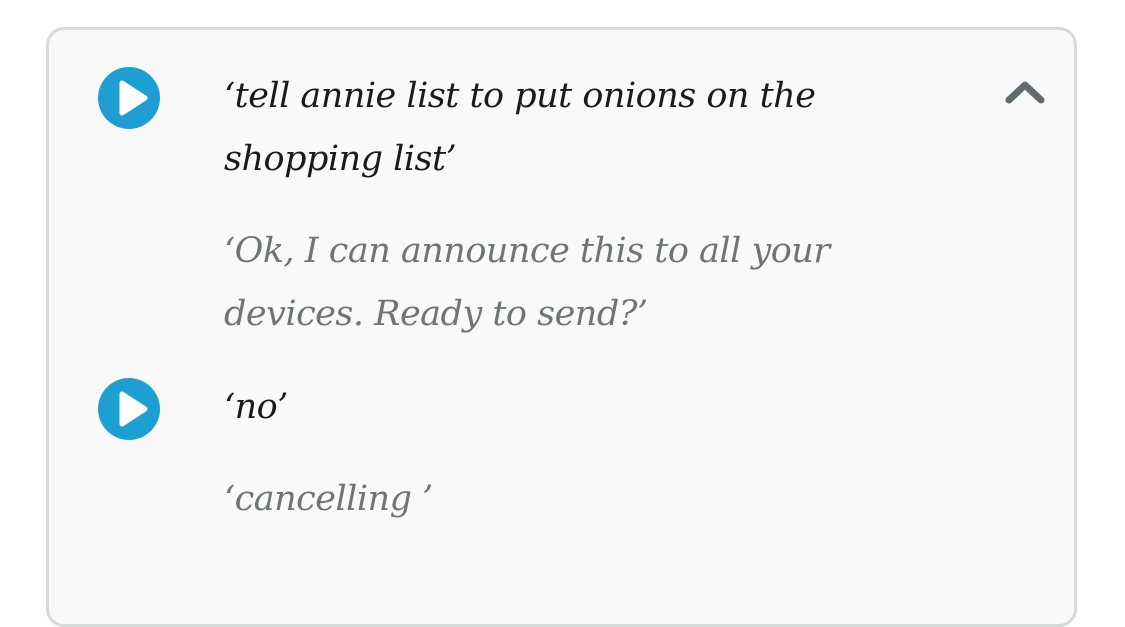 The height and width of the screenshot is (627, 1125). What do you see at coordinates (436, 314) in the screenshot?
I see `reply-line-2: devices. Ready to send?’` at bounding box center [436, 314].